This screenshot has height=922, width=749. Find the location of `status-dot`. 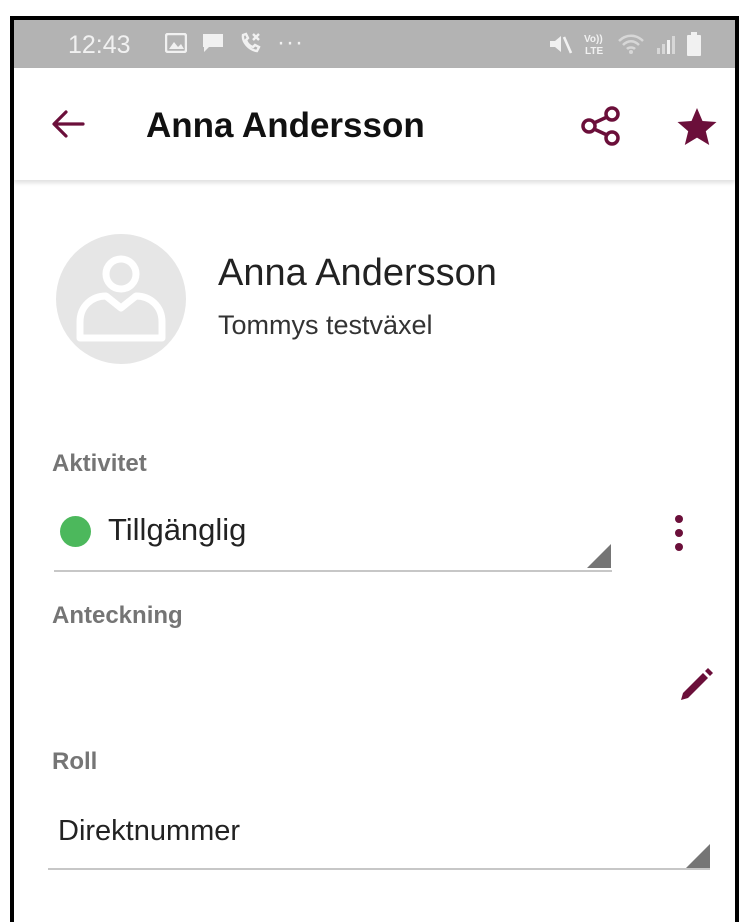

status-dot is located at coordinates (75, 531).